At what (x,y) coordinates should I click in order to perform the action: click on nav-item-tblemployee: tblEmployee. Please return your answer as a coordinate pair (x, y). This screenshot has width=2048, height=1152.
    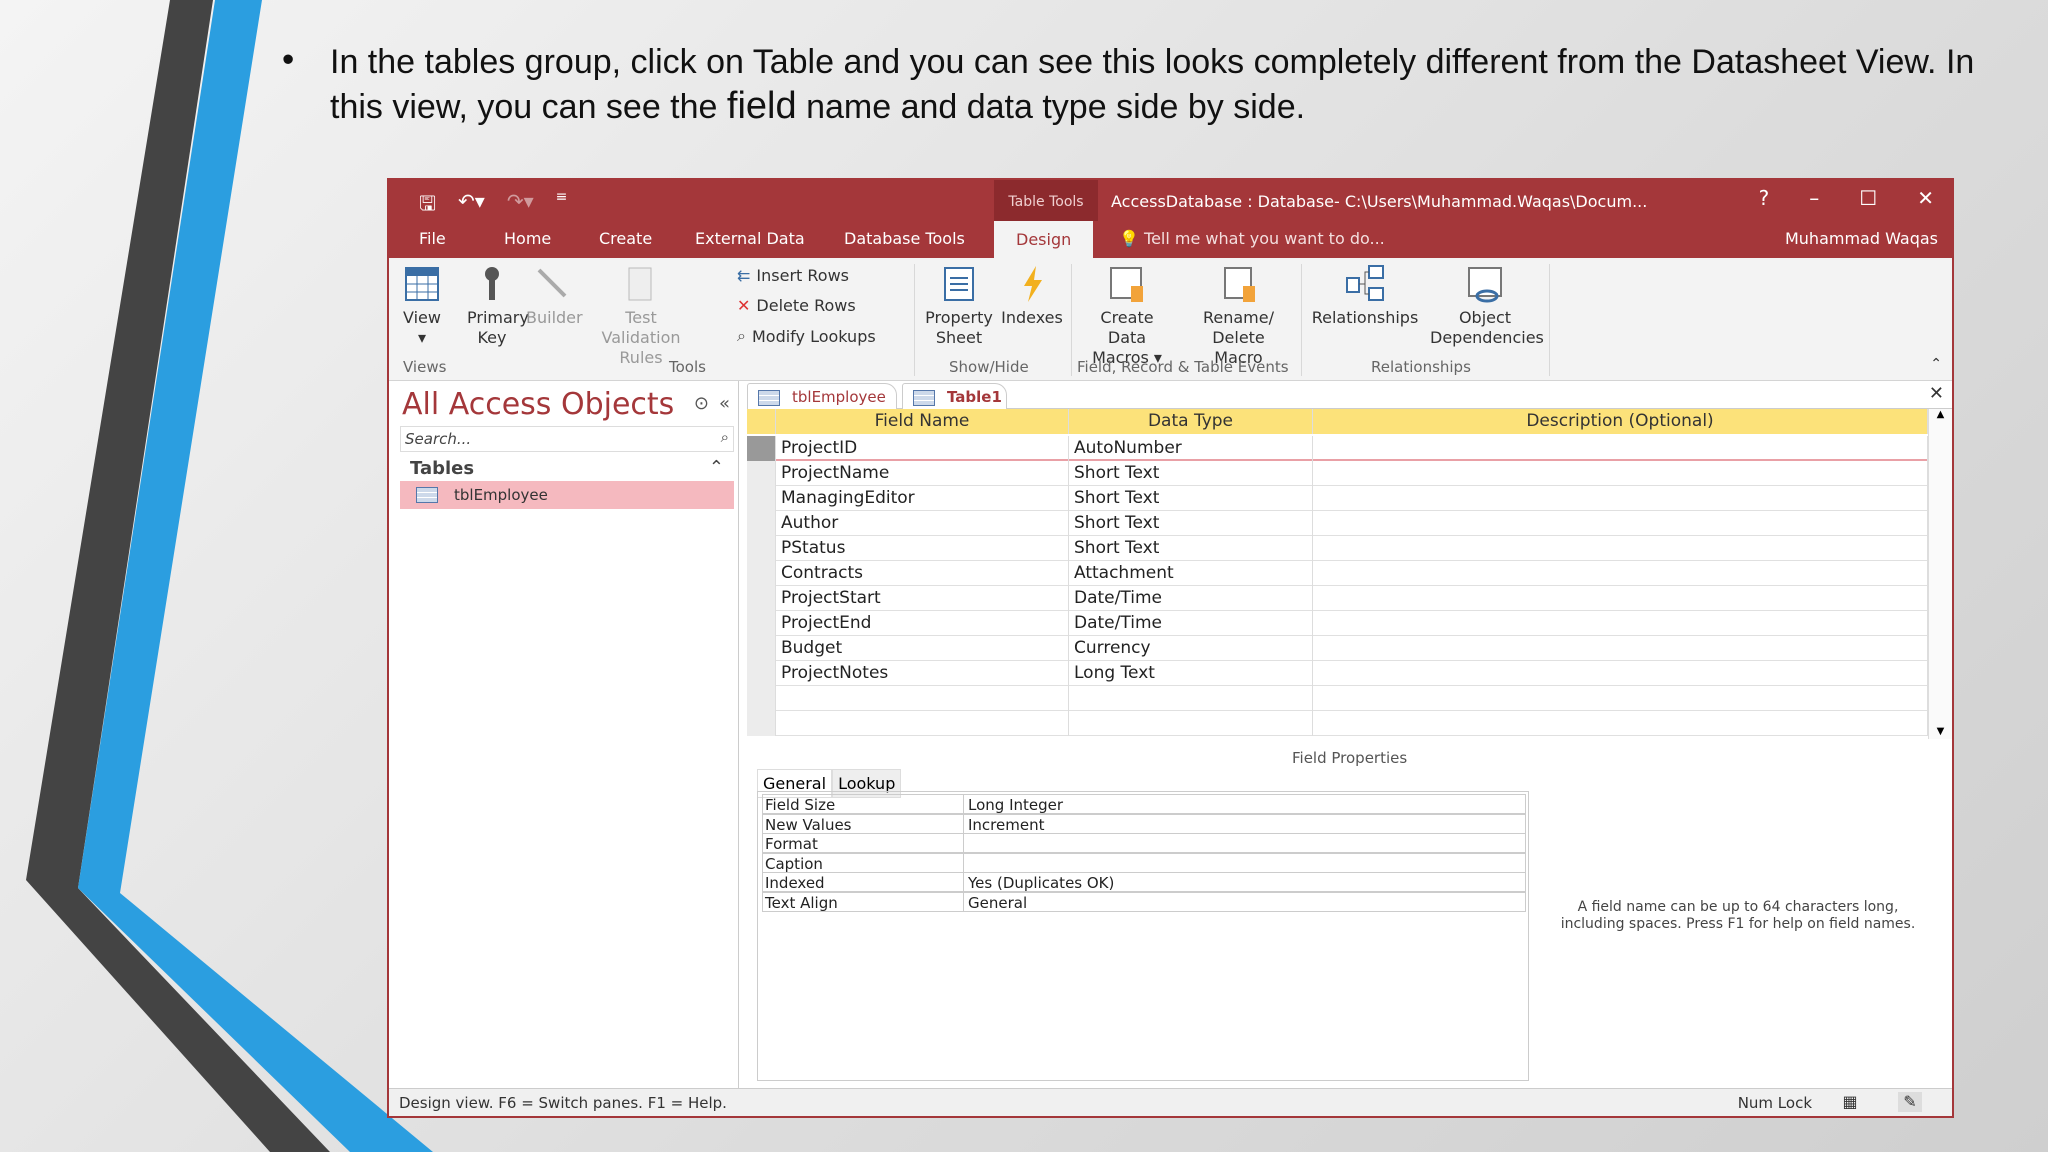
    Looking at the image, I should click on (567, 495).